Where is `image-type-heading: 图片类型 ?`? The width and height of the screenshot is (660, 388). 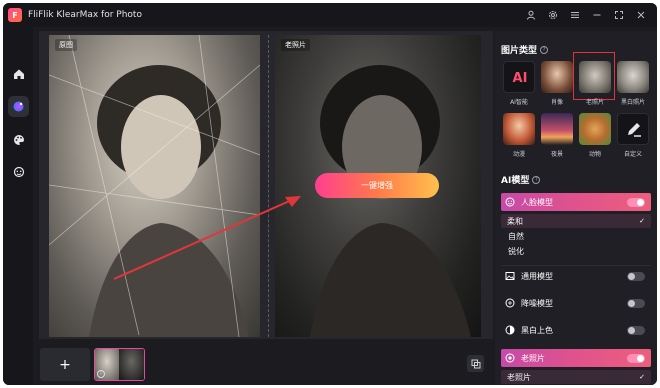
image-type-heading: 图片类型 ? is located at coordinates (525, 49).